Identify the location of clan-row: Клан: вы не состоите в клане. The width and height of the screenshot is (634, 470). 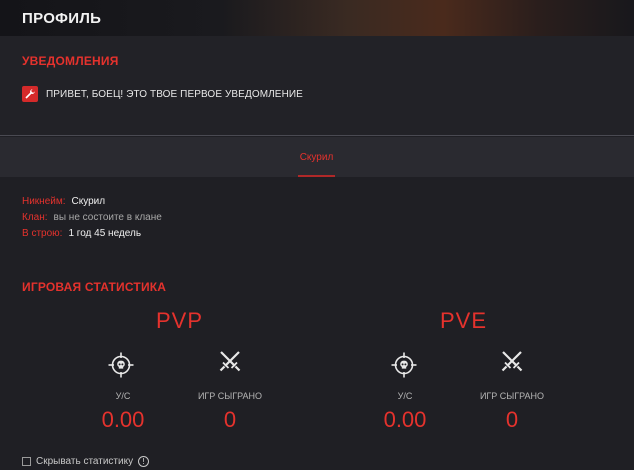
(92, 217).